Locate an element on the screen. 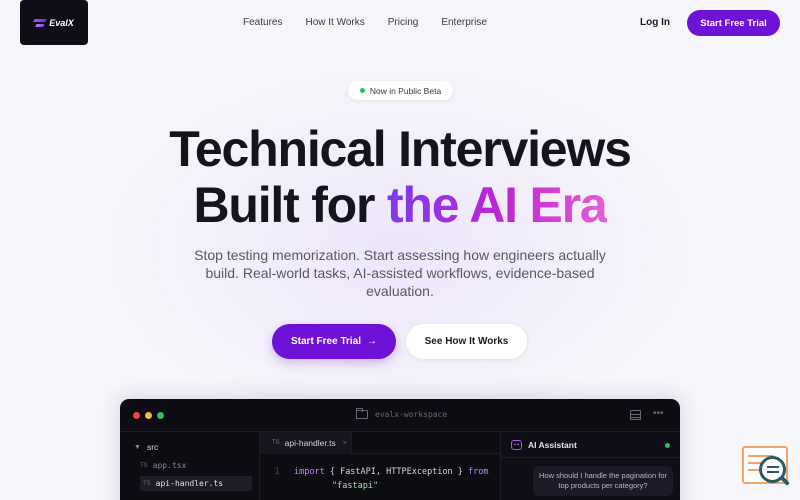 Image resolution: width=800 pixels, height=500 pixels. brand-logo: EvalX is located at coordinates (54, 22).